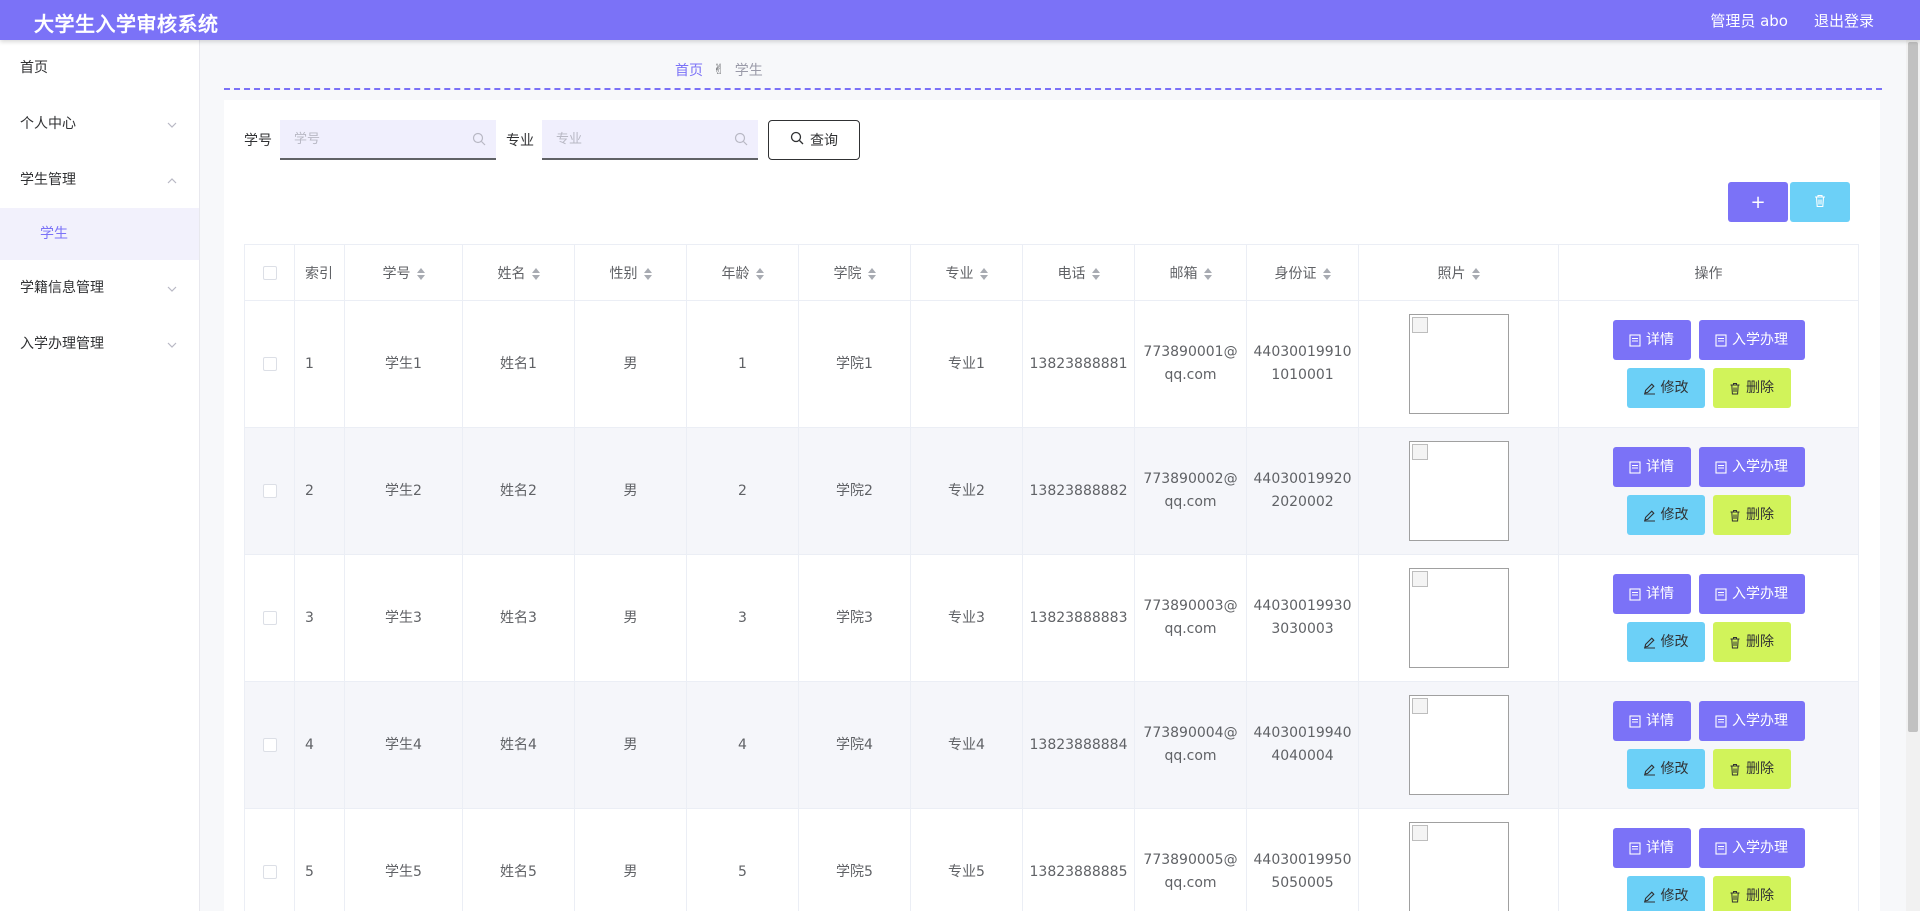 This screenshot has height=911, width=1920. I want to click on major-input, so click(650, 139).